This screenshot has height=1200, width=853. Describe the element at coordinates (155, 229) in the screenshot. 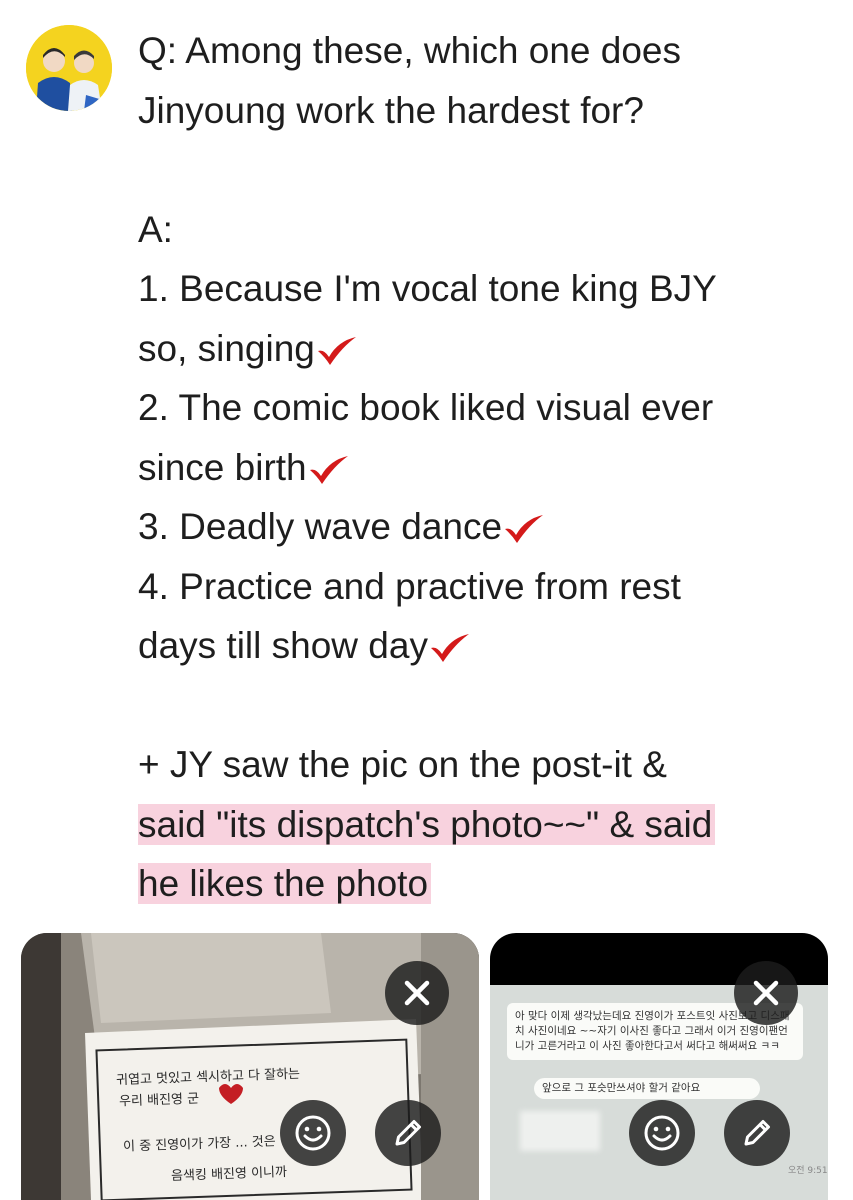

I see `answer-label: A:` at that location.